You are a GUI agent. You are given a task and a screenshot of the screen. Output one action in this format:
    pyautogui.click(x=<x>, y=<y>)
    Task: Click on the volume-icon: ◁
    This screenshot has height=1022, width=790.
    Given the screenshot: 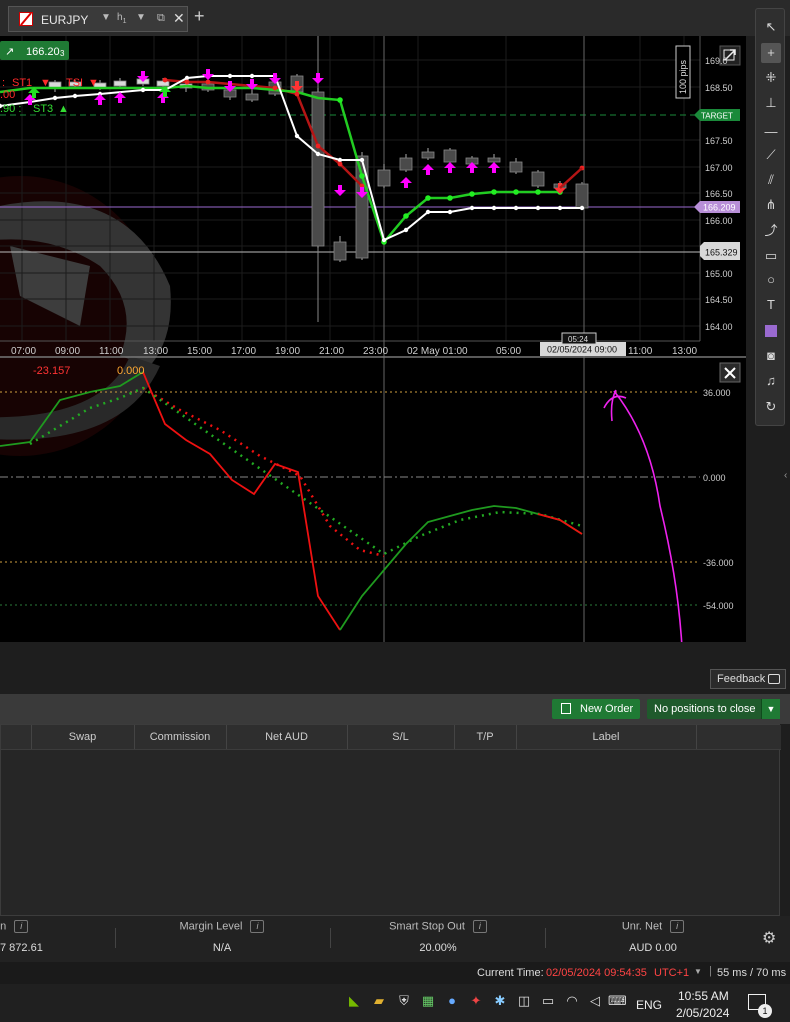 What is the action you would take?
    pyautogui.click(x=595, y=1001)
    